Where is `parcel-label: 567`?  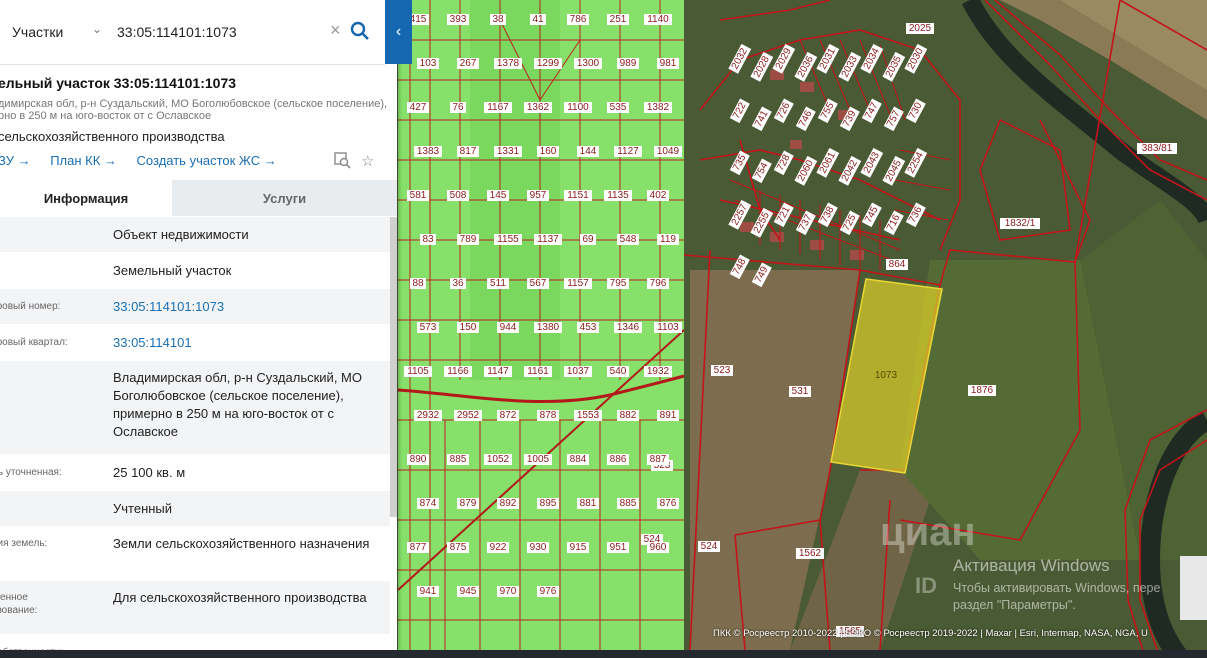
parcel-label: 567 is located at coordinates (538, 283).